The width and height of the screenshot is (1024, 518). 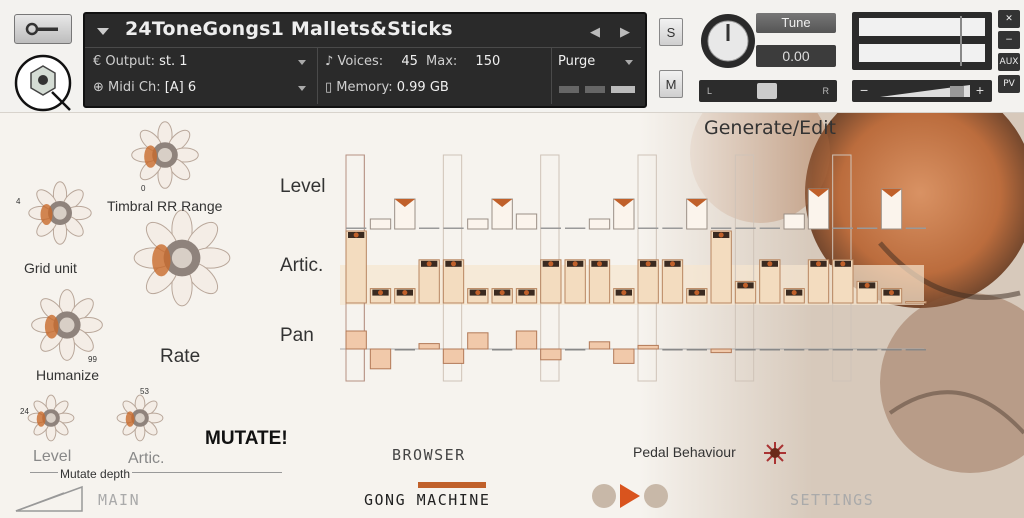 What do you see at coordinates (832, 500) in the screenshot?
I see `tab-settings: SETTINGS` at bounding box center [832, 500].